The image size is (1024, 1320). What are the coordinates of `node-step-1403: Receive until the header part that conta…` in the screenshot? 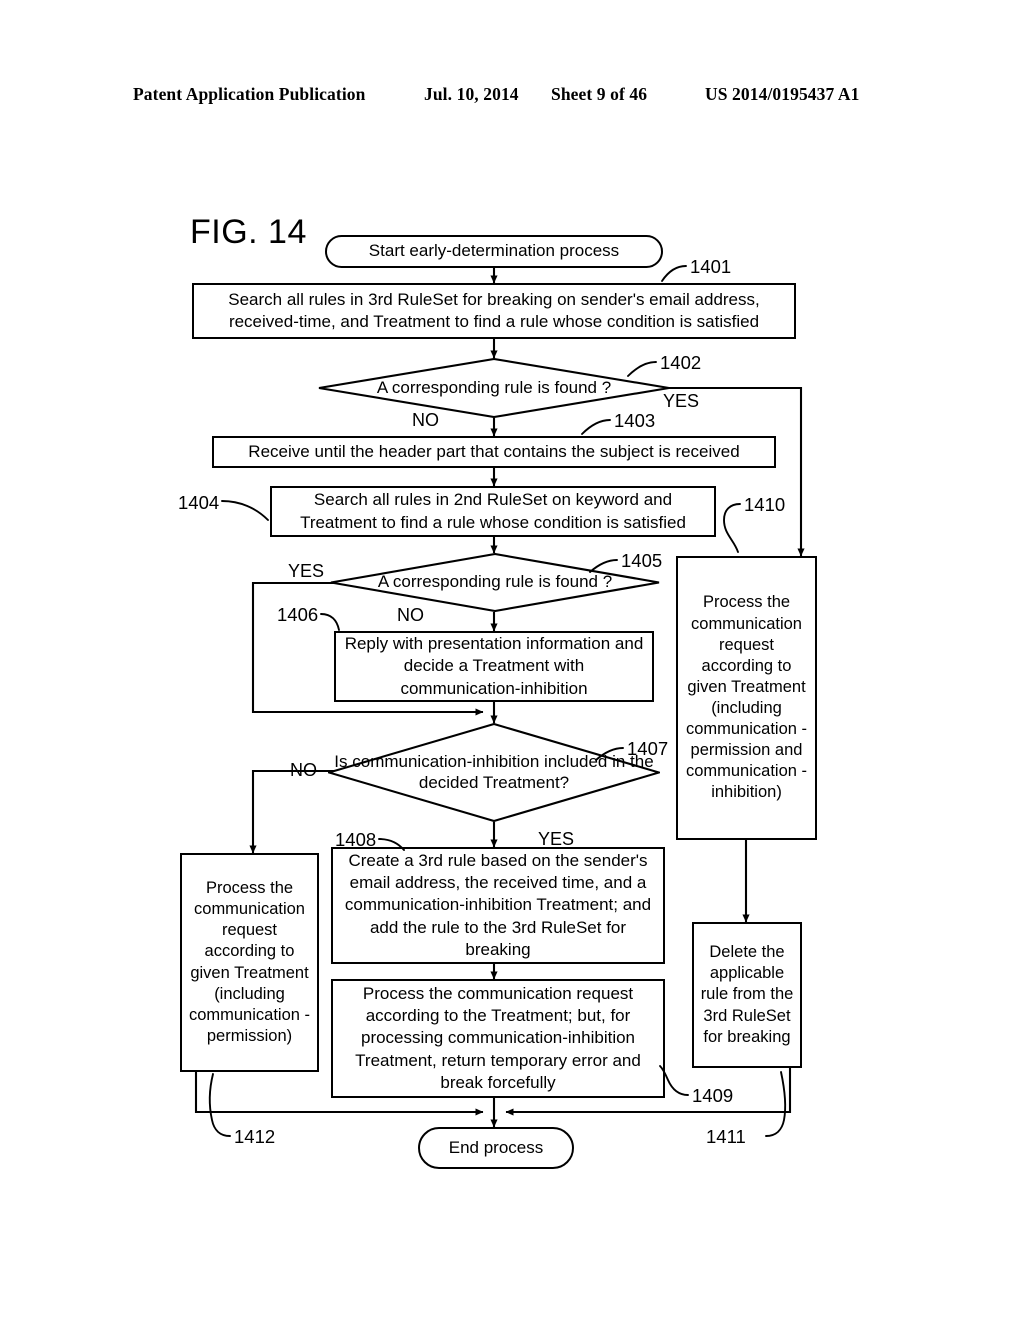 It's located at (494, 452).